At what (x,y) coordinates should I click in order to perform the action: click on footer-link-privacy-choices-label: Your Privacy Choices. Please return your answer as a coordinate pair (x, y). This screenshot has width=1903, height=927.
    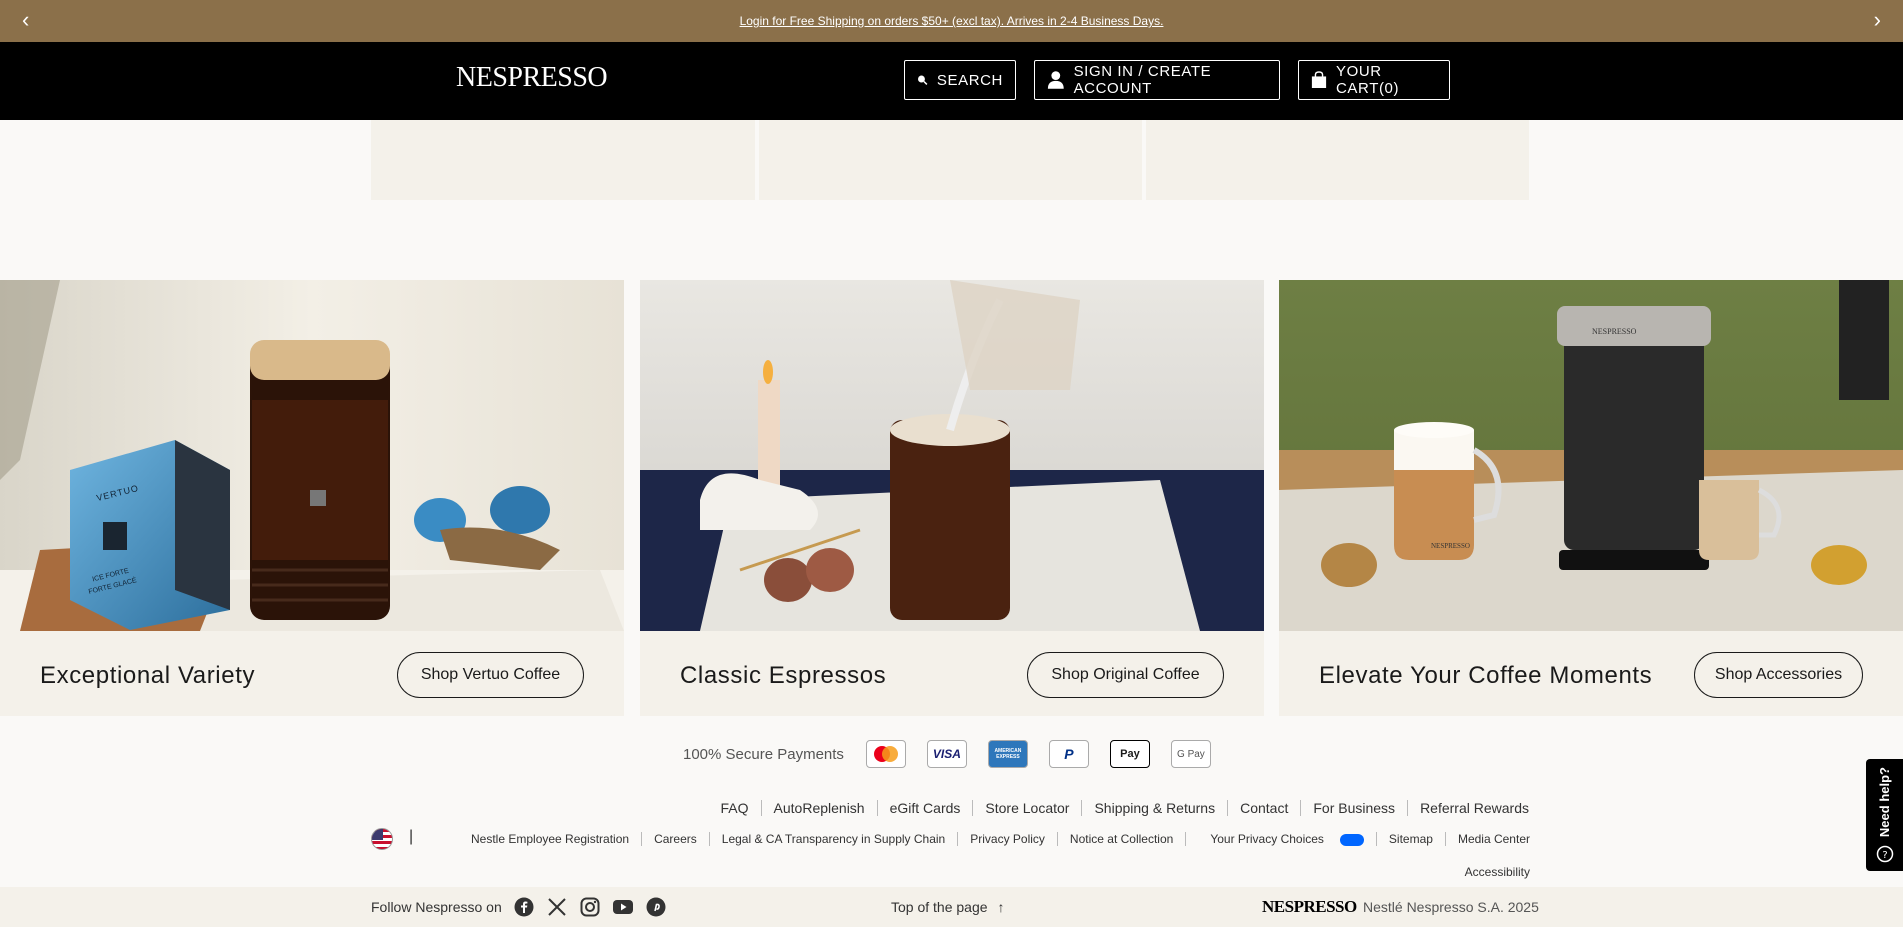
    Looking at the image, I should click on (1267, 839).